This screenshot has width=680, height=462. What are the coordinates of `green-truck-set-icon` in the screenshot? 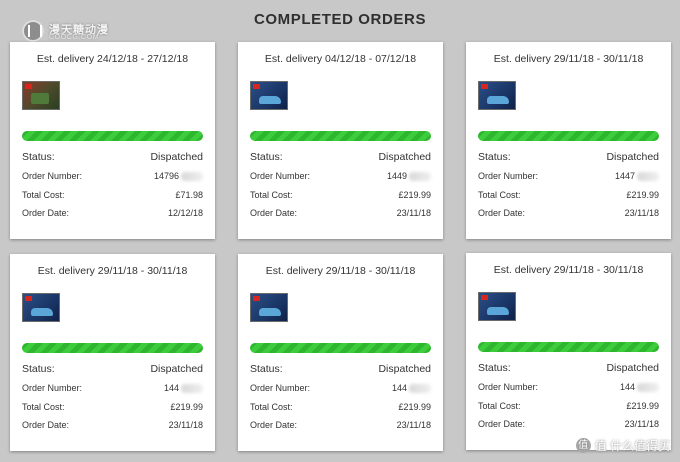 It's located at (41, 95).